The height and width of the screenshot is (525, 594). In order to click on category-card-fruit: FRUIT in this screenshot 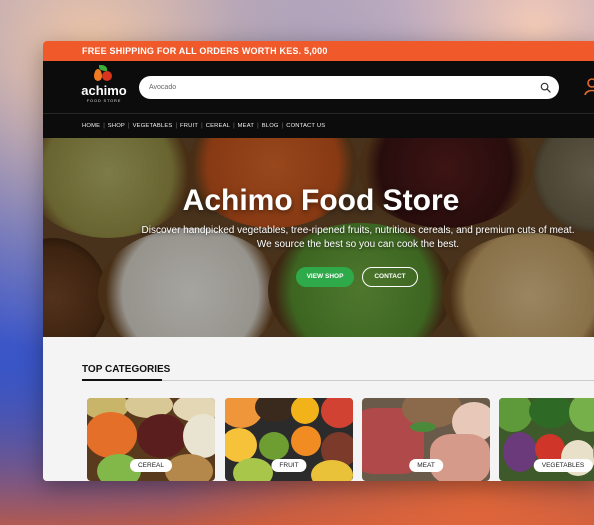, I will do `click(289, 439)`.